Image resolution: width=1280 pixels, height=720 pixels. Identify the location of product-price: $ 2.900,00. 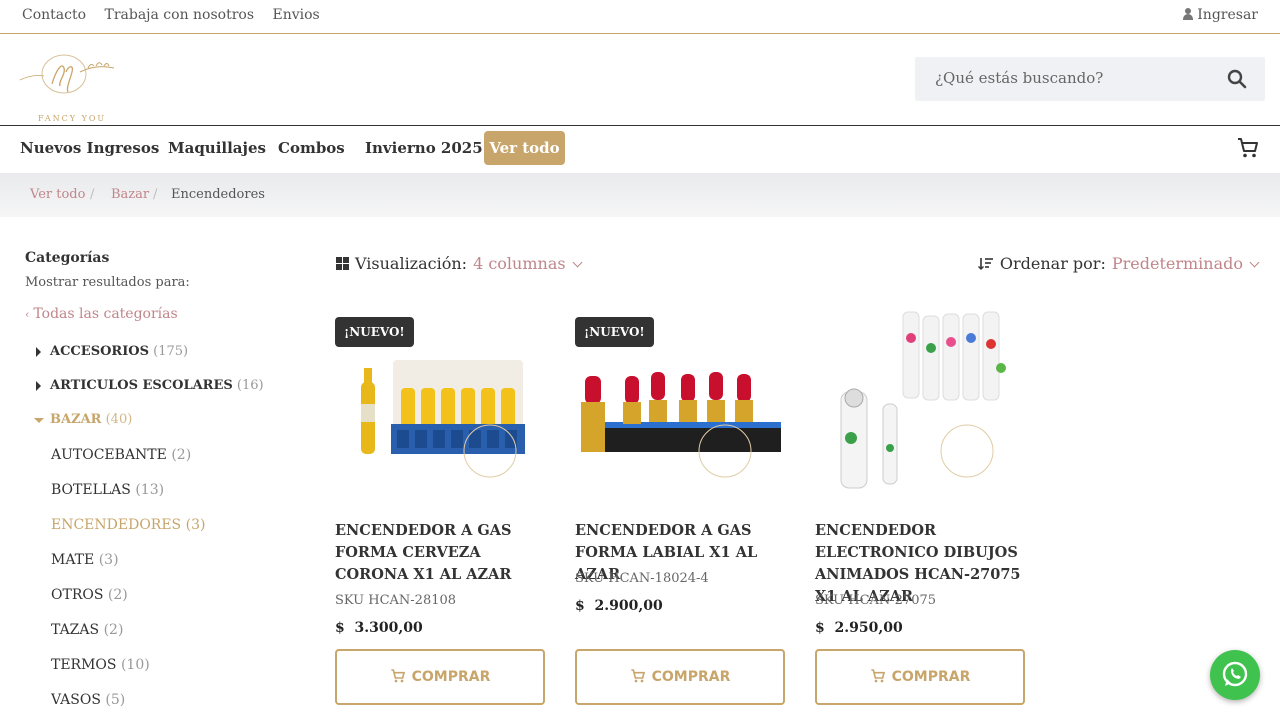
(619, 606).